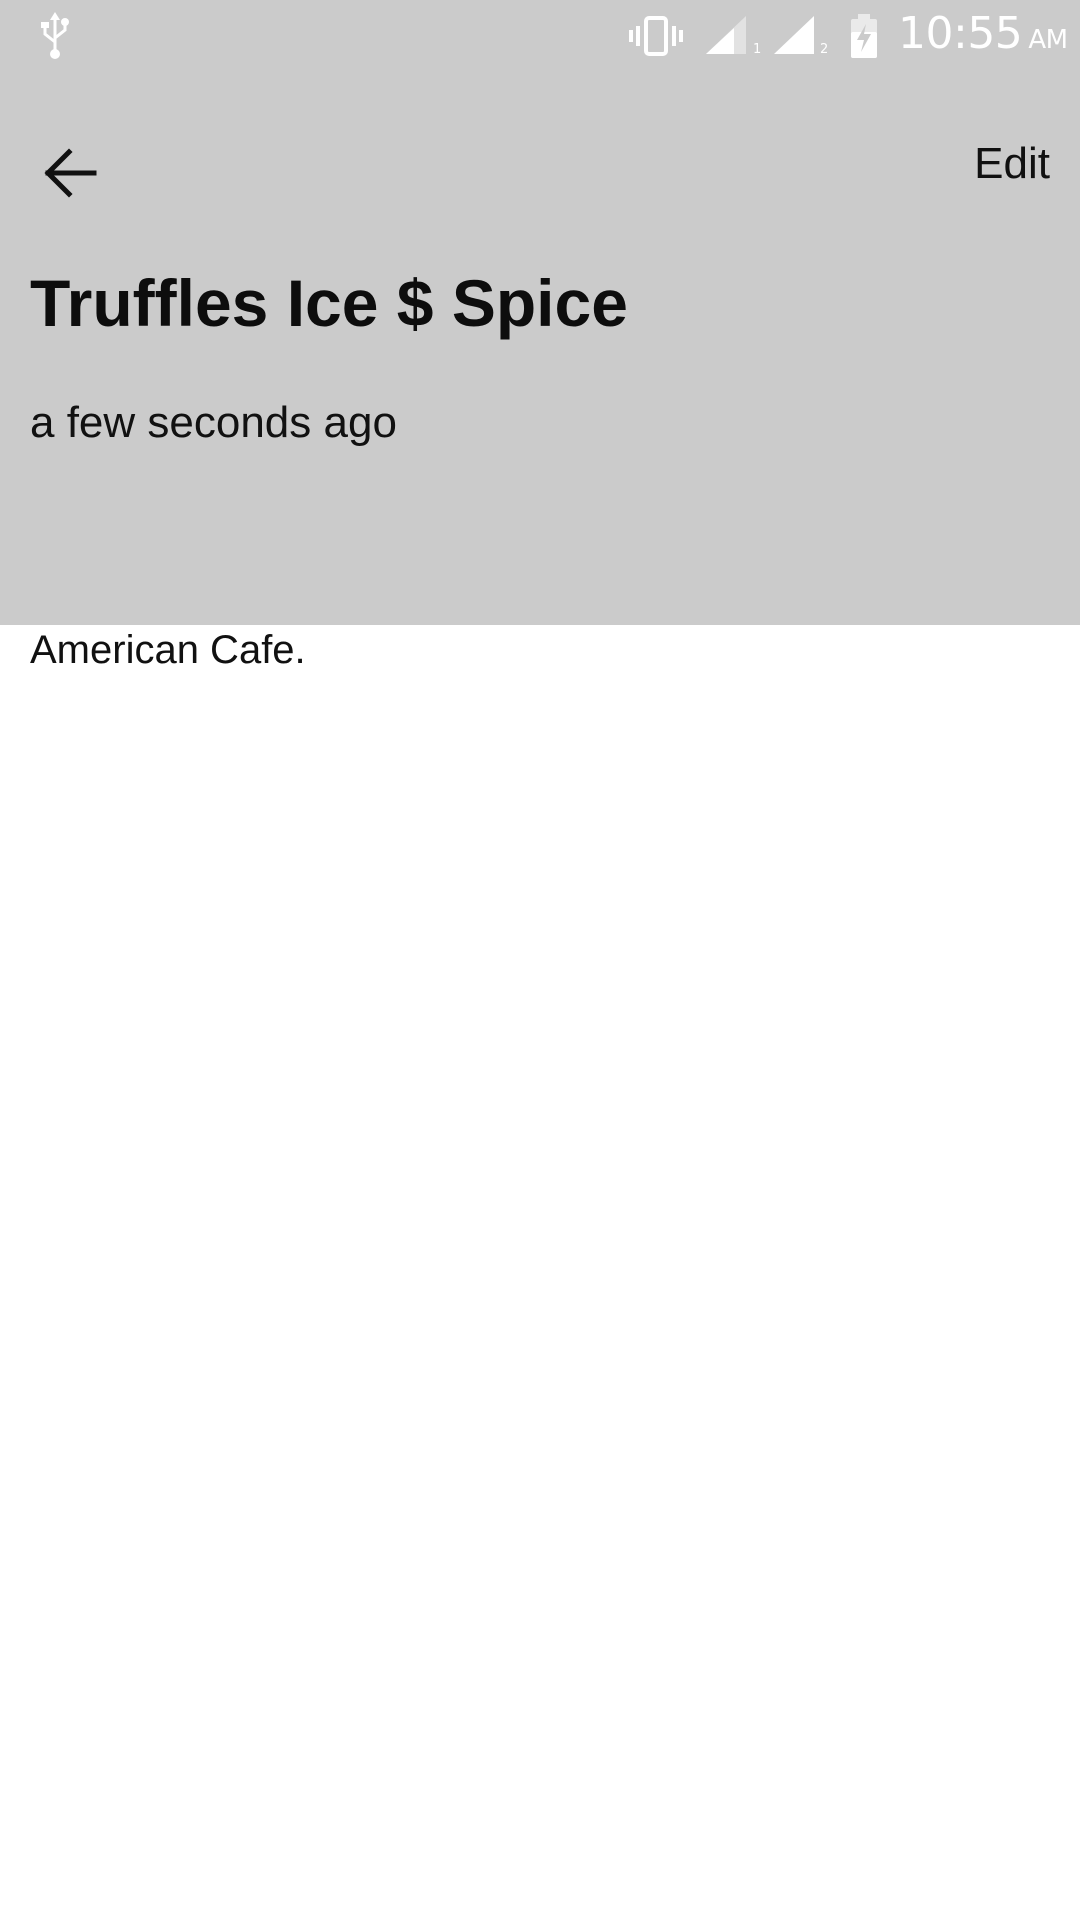 The width and height of the screenshot is (1080, 1920). I want to click on status-ampm: AM, so click(1048, 40).